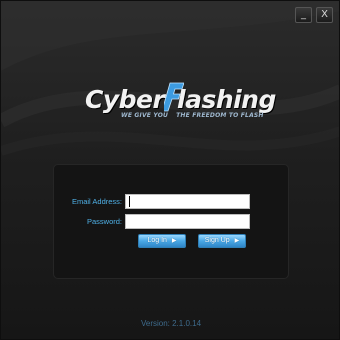  What do you see at coordinates (125, 99) in the screenshot?
I see `logo-word-cyber: Cyber` at bounding box center [125, 99].